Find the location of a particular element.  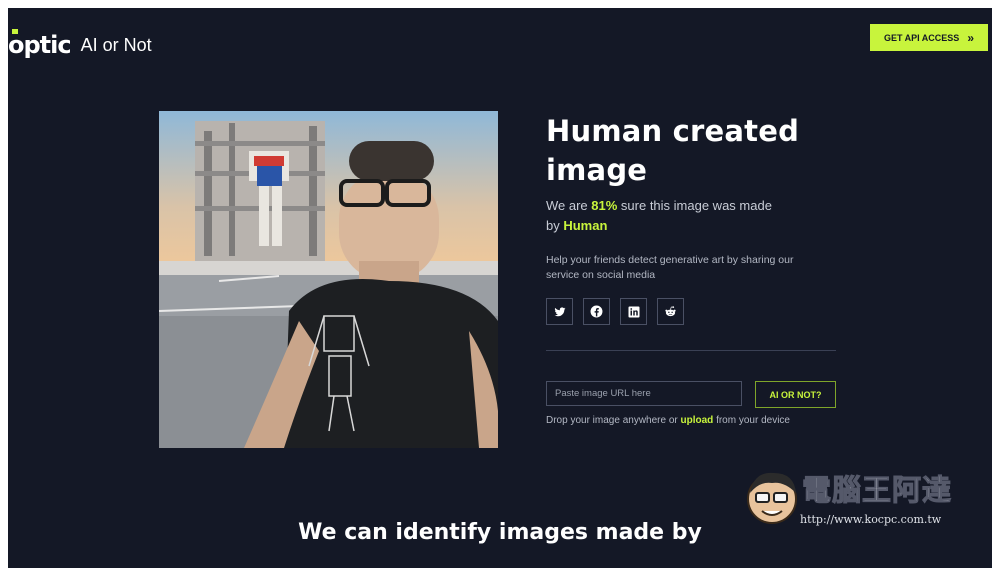

reddit-icon is located at coordinates (670, 311).